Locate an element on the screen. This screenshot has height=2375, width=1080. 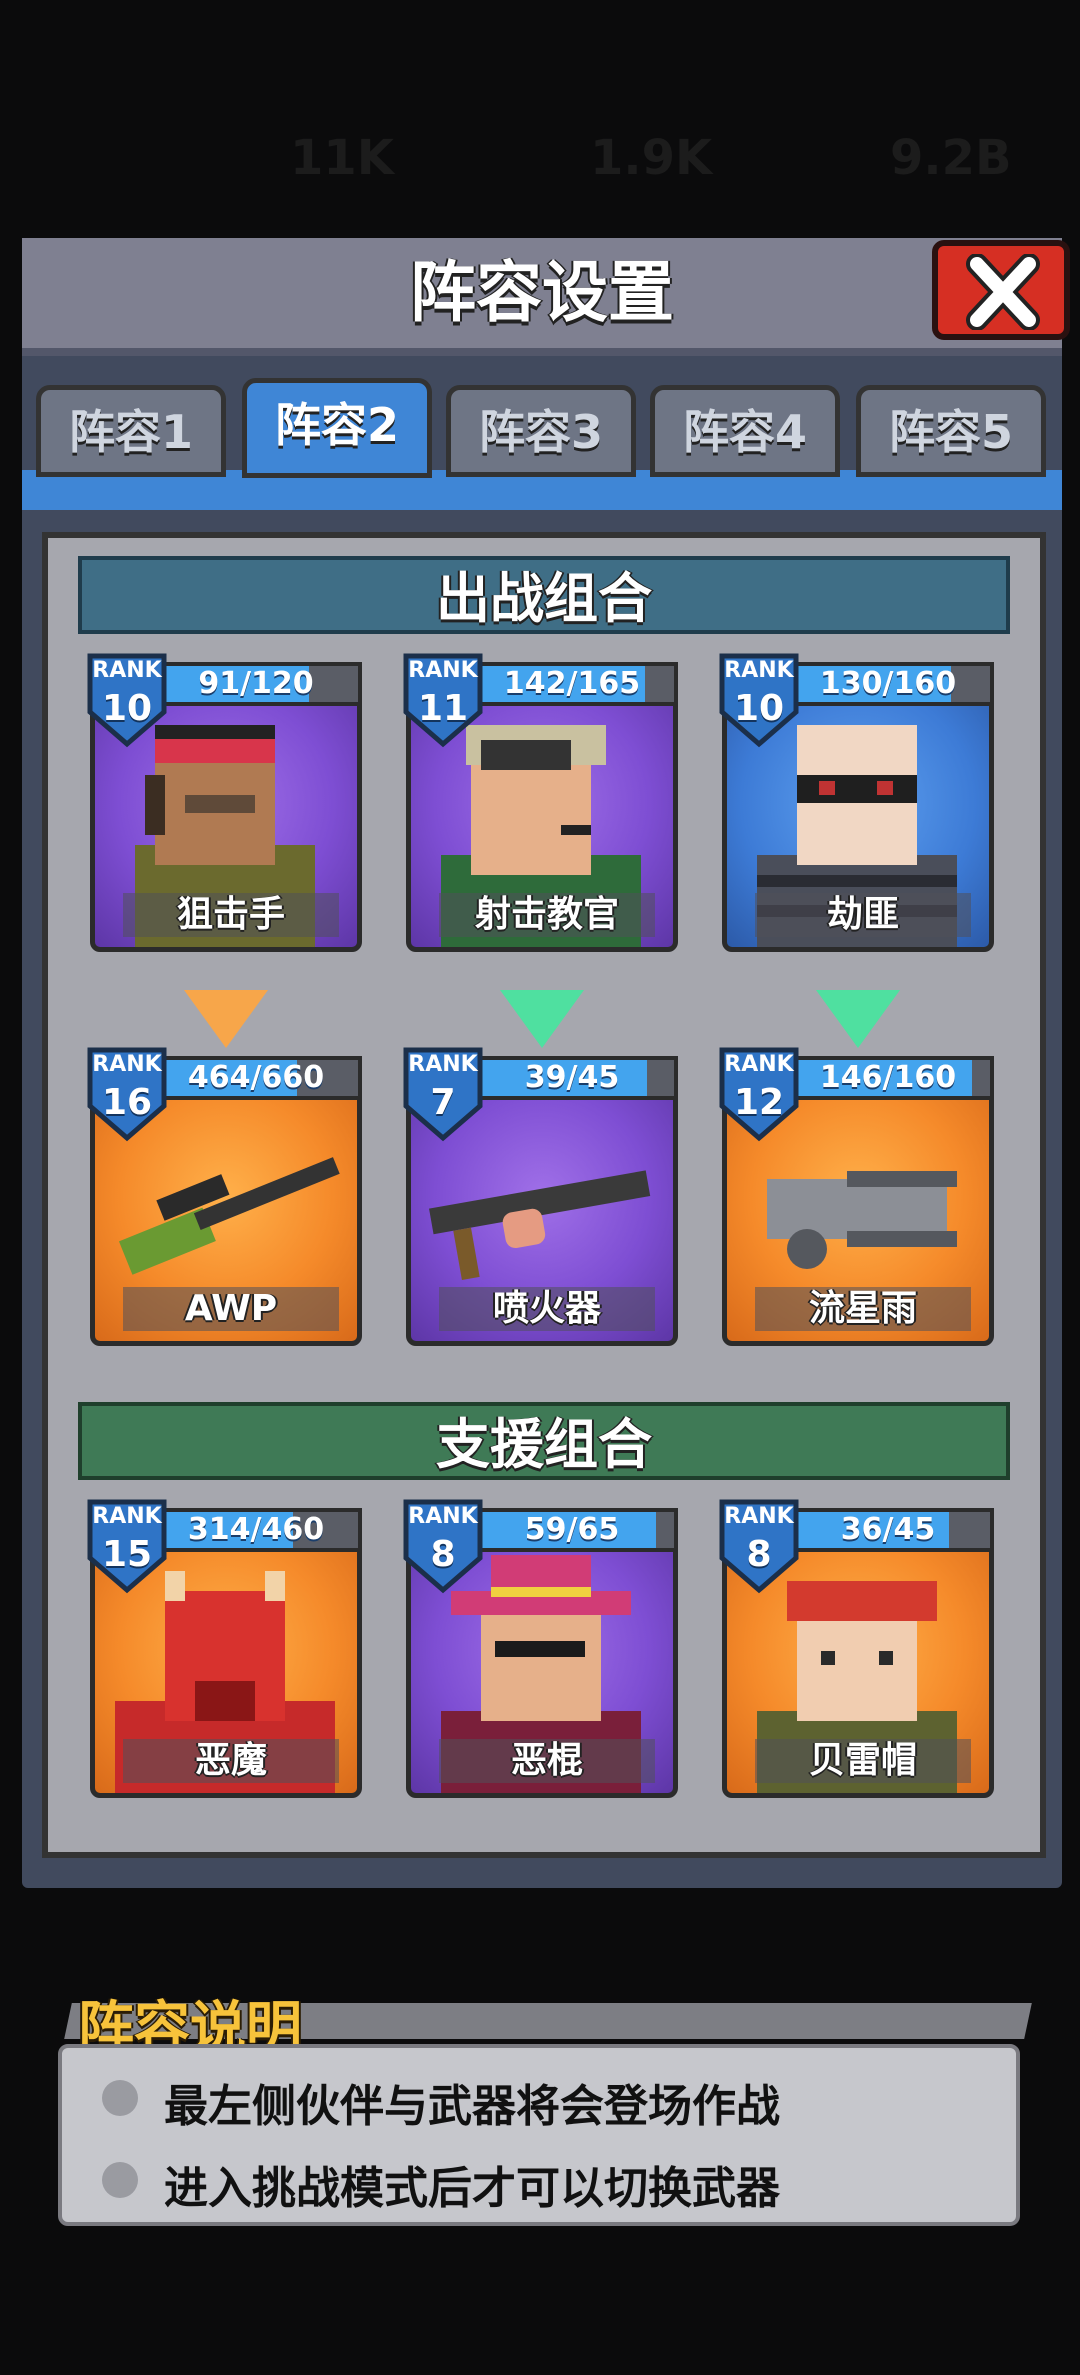
progress-bar: 464/660 is located at coordinates (256, 1078).